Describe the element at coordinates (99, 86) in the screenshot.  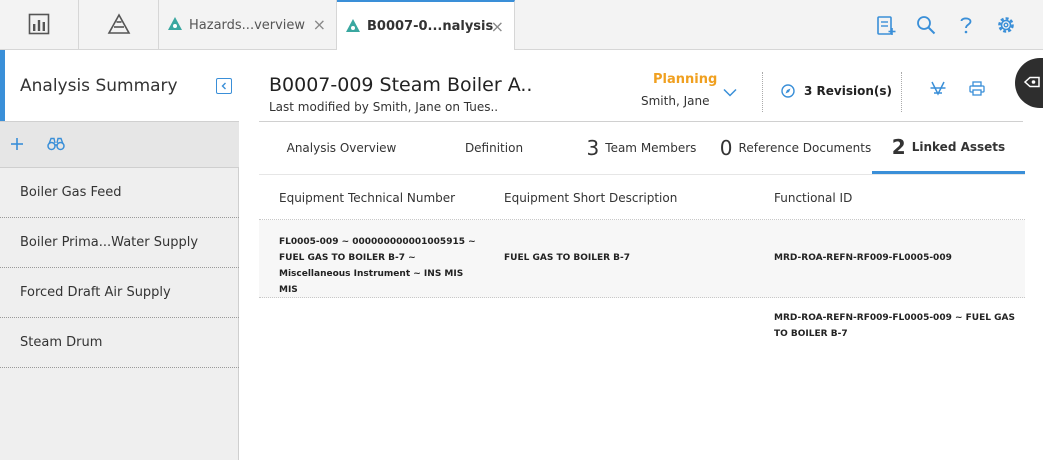
I see `panel-title: Analysis Summary` at that location.